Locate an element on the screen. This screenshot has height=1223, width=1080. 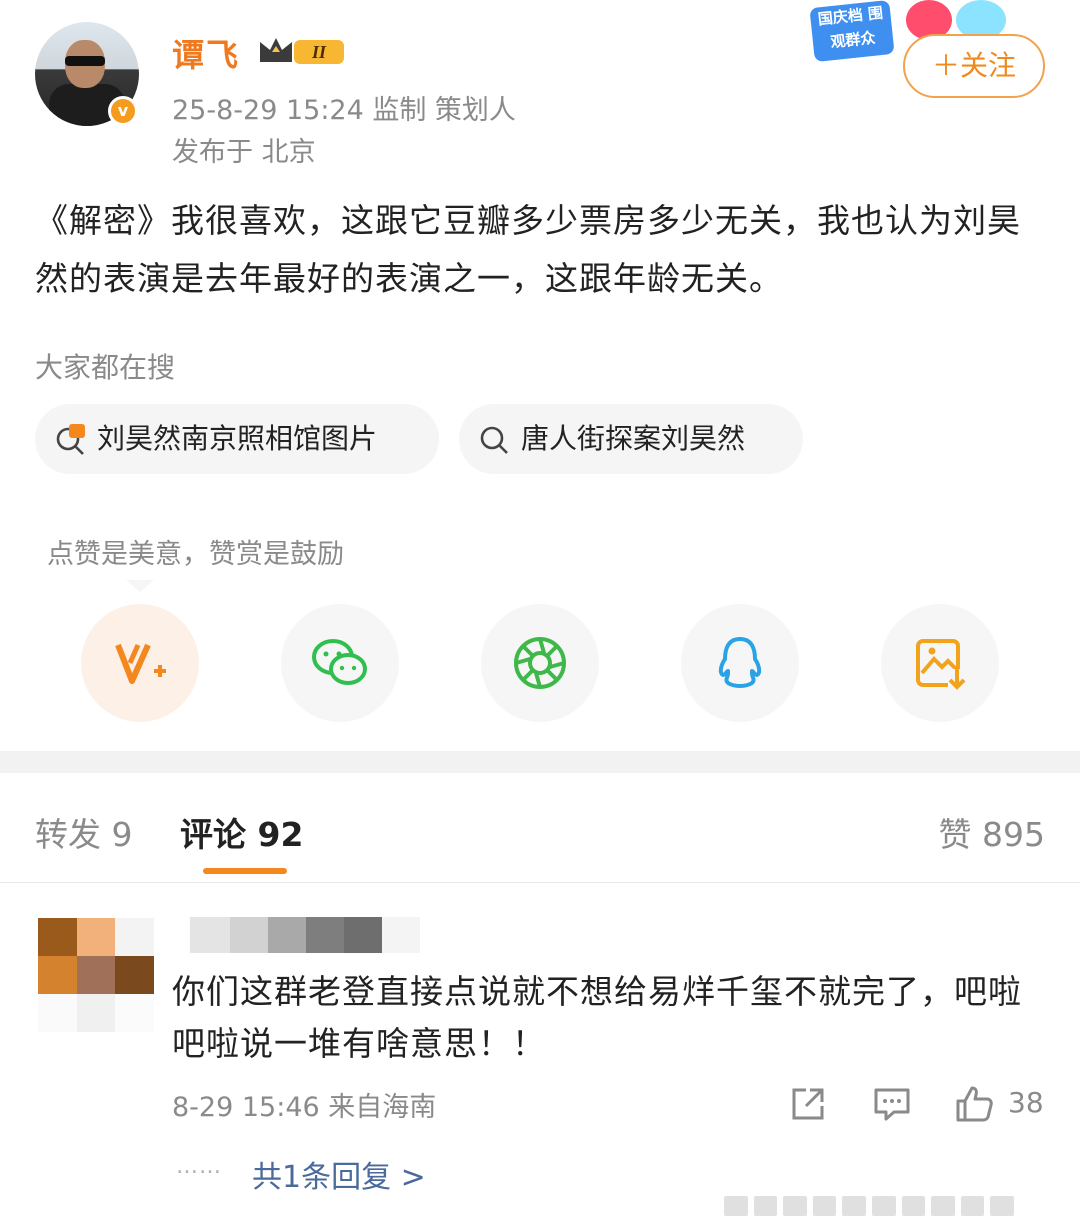
level-text: II is located at coordinates (319, 52).